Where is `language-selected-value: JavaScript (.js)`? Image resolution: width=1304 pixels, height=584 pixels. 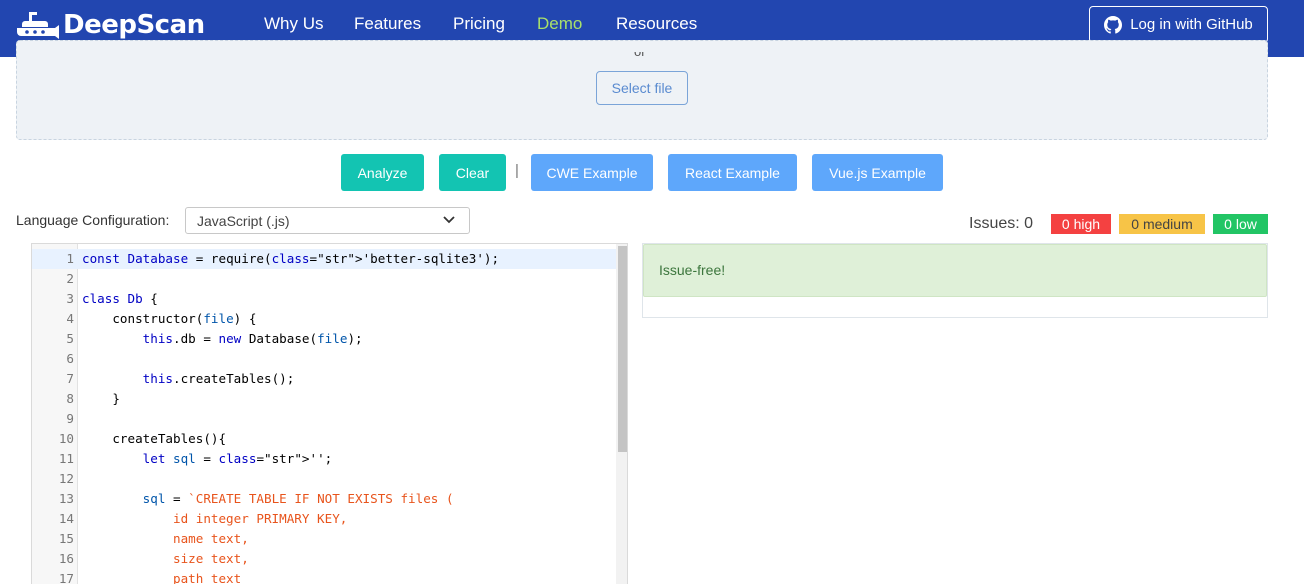
language-selected-value: JavaScript (.js) is located at coordinates (243, 220).